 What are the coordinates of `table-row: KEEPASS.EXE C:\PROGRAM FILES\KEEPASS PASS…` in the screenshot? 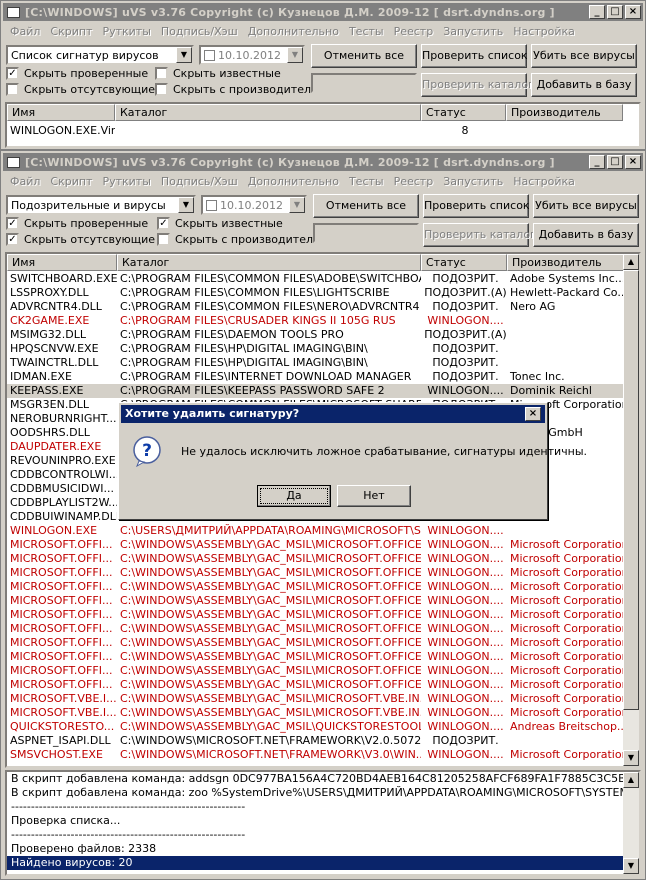 It's located at (316, 391).